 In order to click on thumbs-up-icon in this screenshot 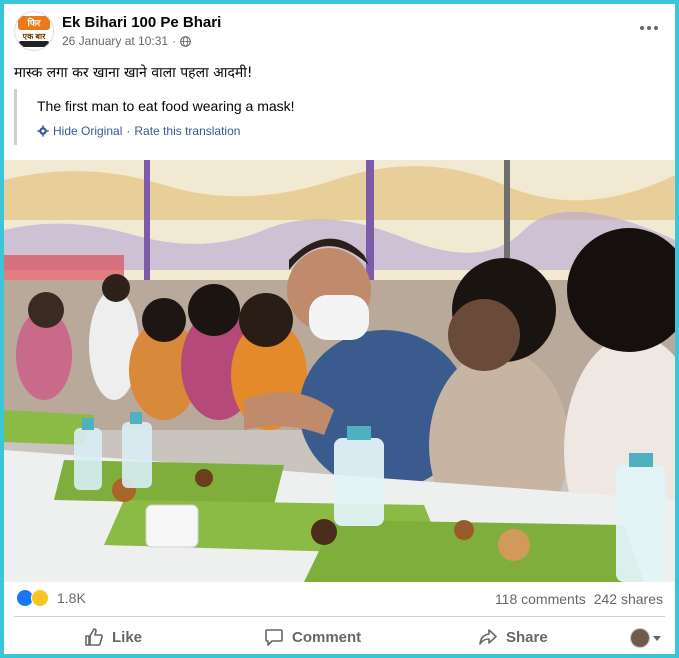, I will do `click(94, 637)`.